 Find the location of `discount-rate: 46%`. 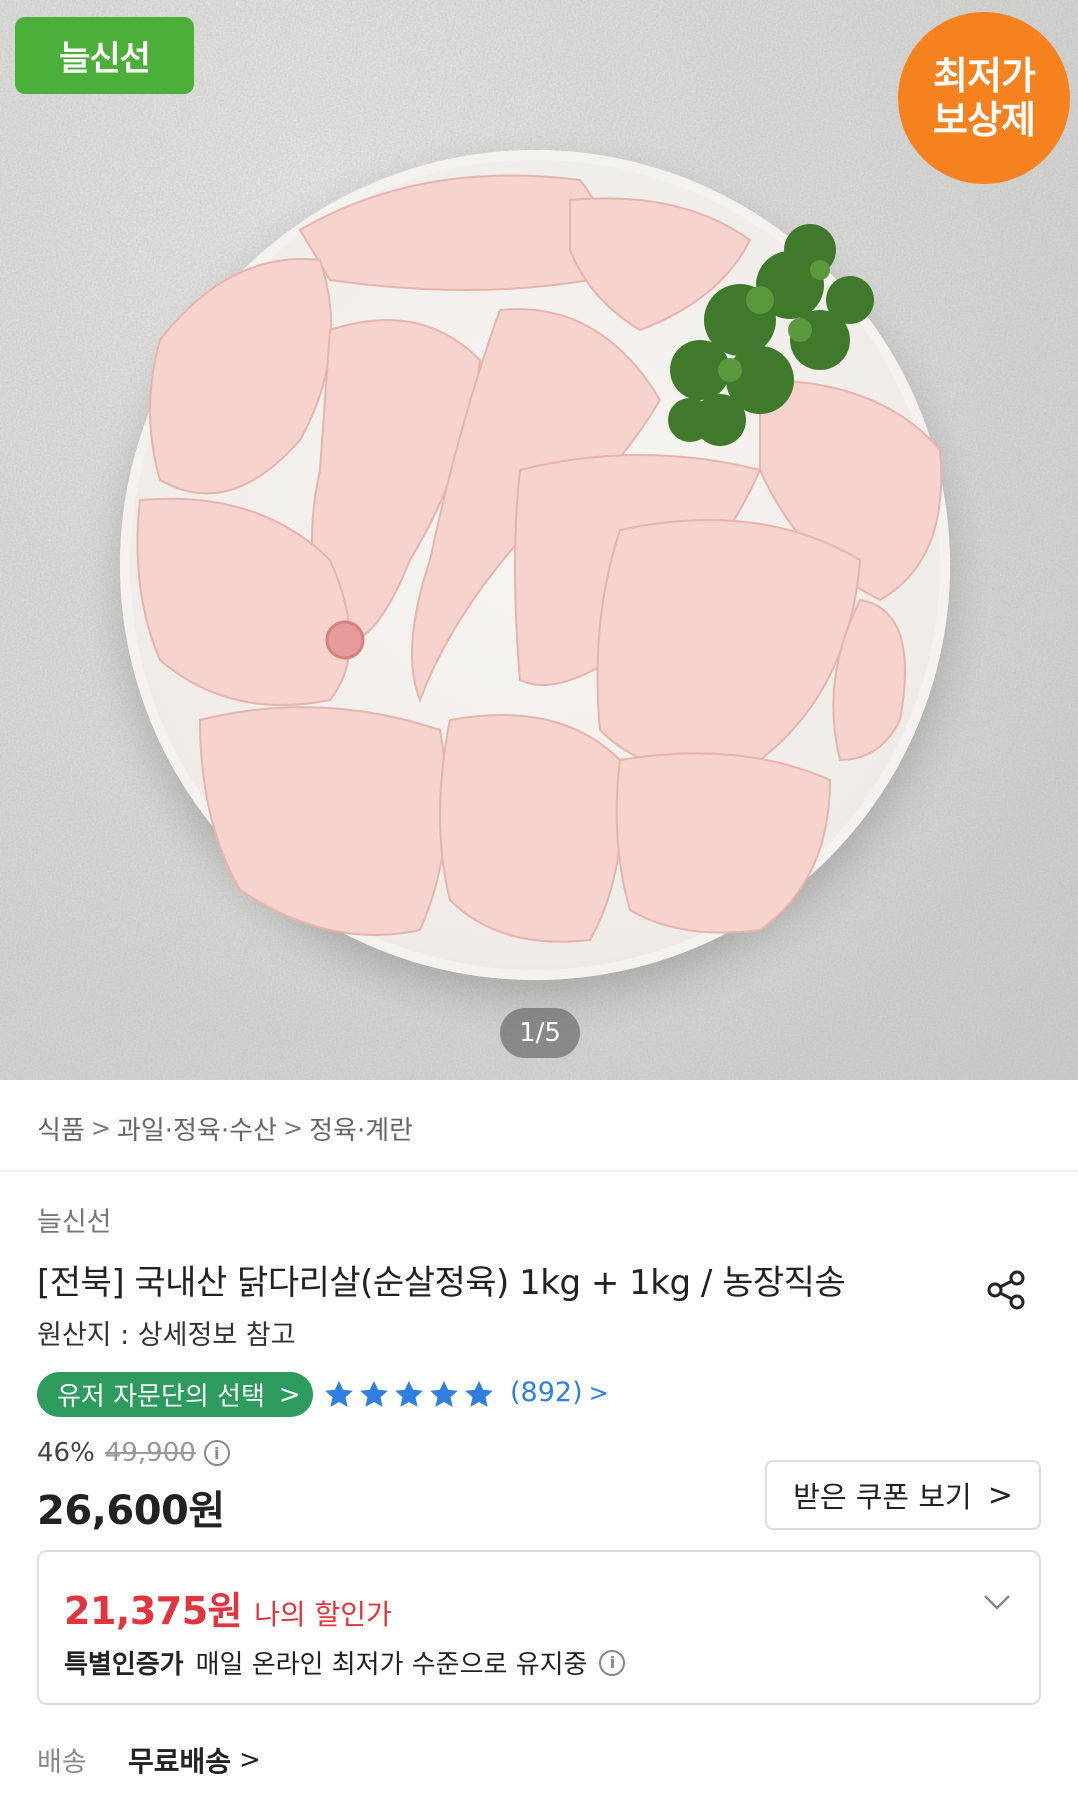

discount-rate: 46% is located at coordinates (66, 1453).